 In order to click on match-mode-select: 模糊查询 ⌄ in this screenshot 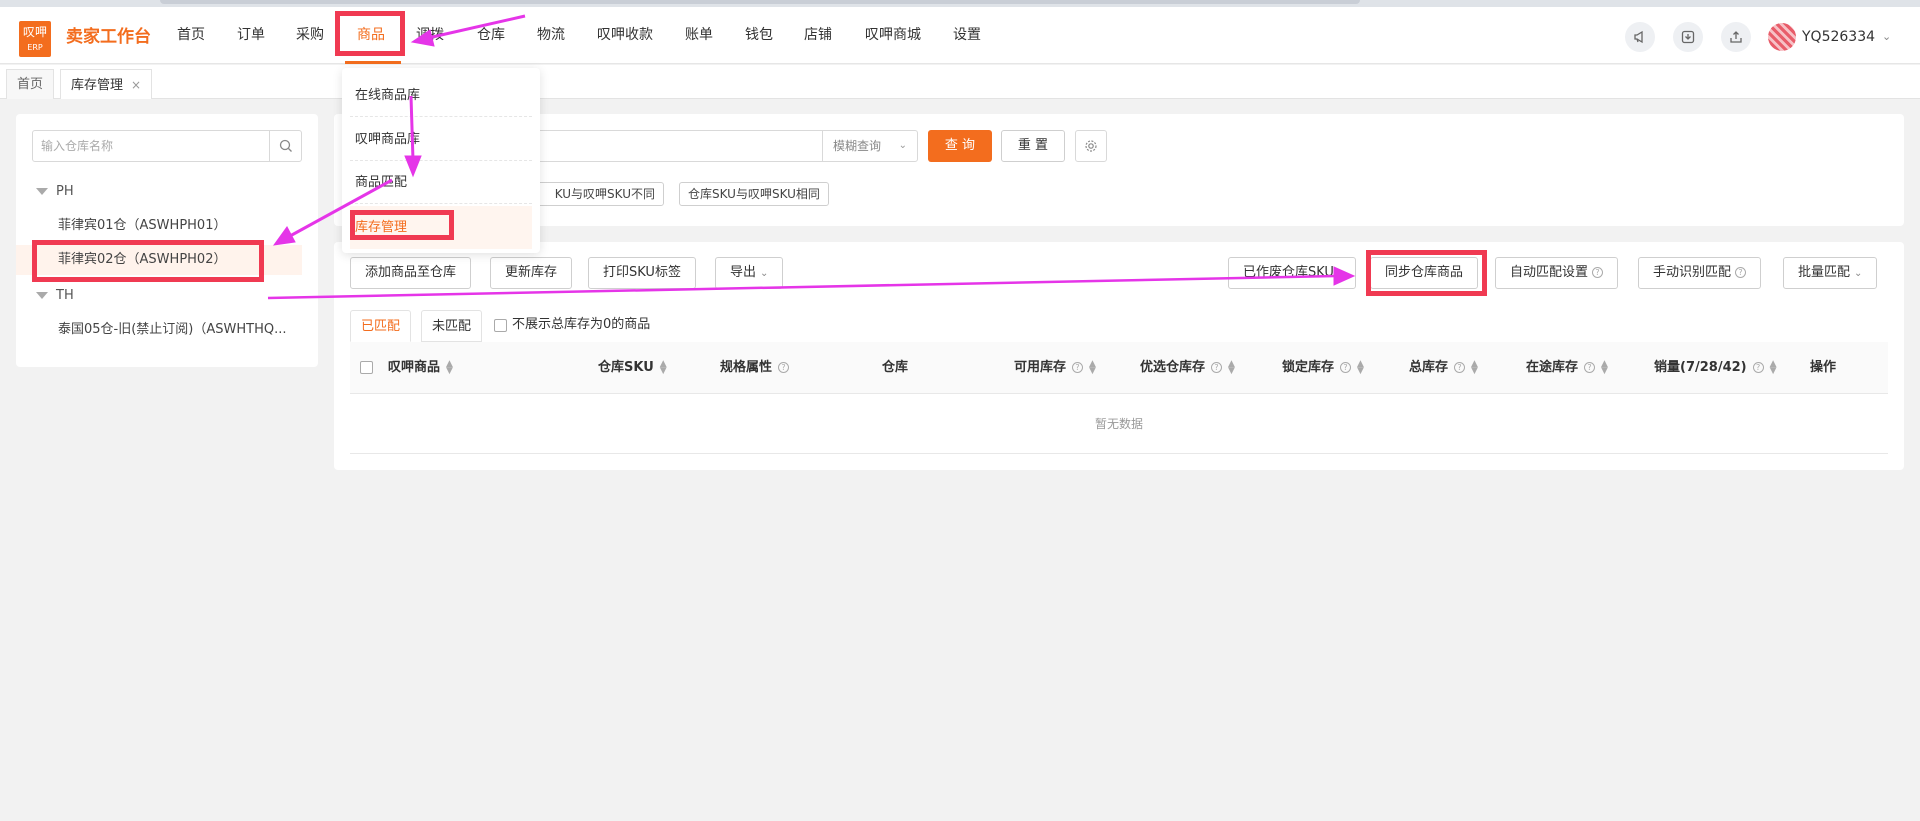, I will do `click(870, 146)`.